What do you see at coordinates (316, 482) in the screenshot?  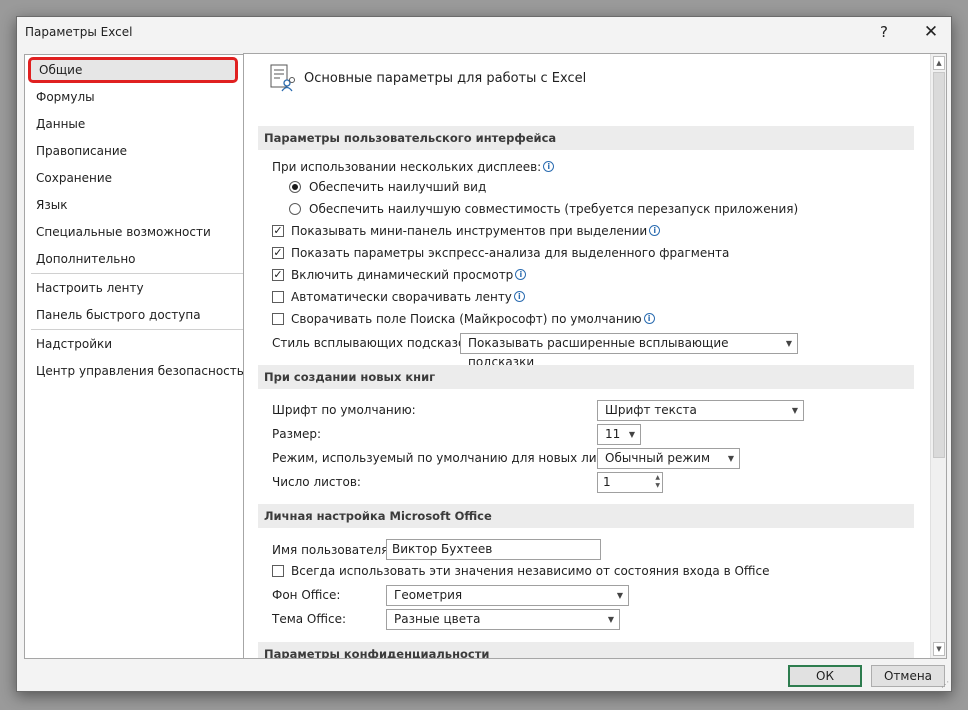 I see `sheet-count-label: Число листов:` at bounding box center [316, 482].